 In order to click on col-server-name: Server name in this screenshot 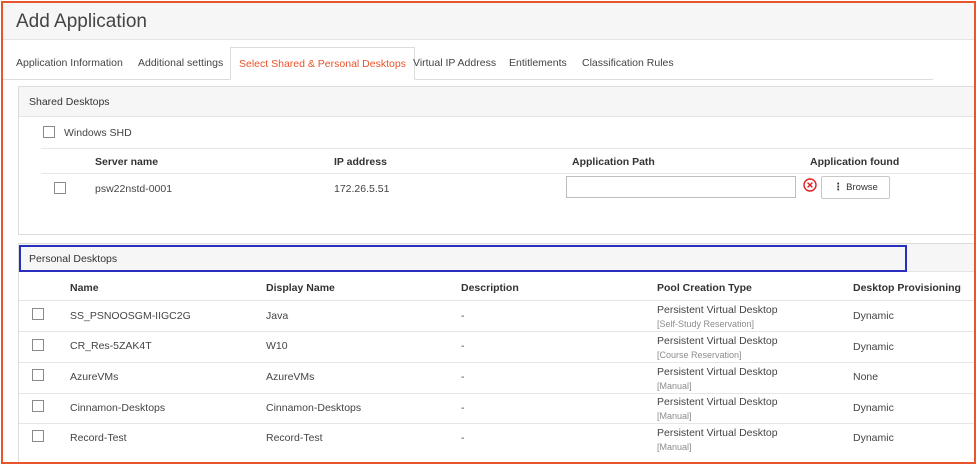, I will do `click(127, 162)`.